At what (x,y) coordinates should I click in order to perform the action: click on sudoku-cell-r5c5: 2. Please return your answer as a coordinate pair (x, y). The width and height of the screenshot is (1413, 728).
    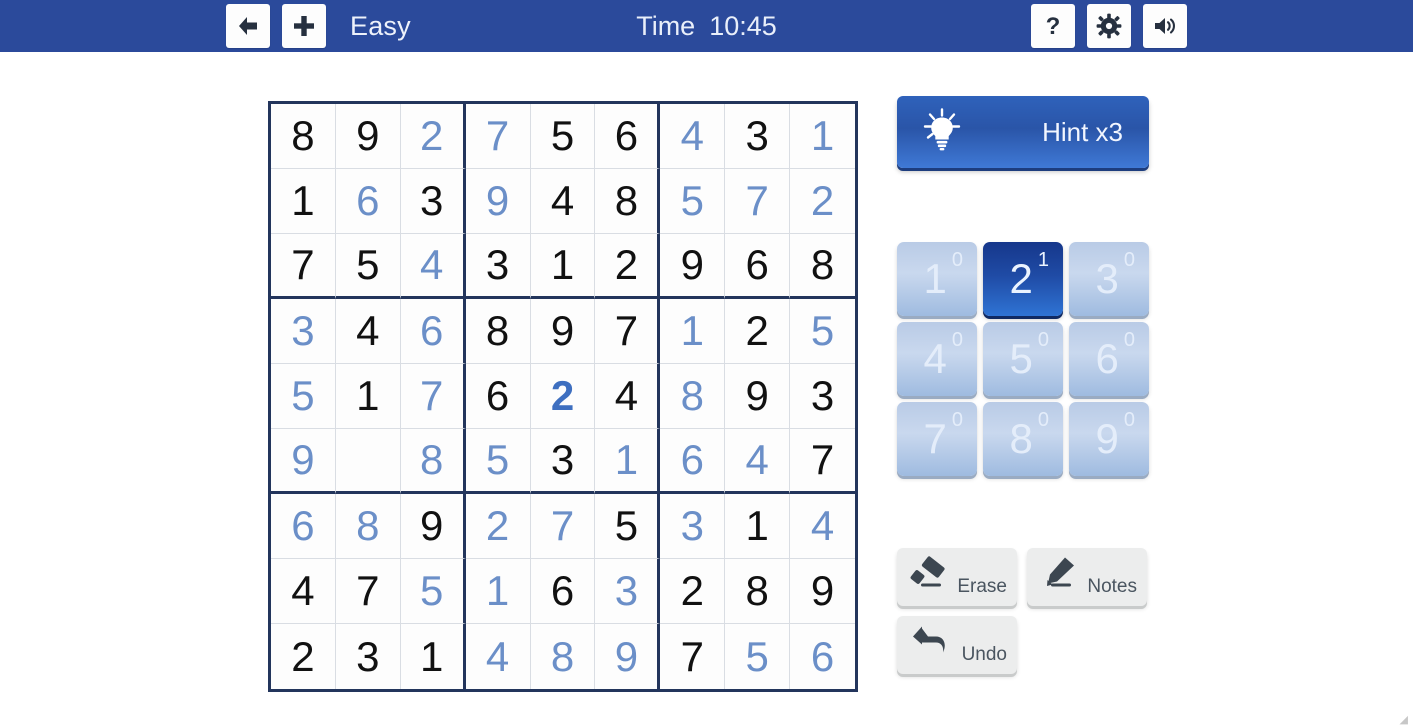
    Looking at the image, I should click on (563, 396).